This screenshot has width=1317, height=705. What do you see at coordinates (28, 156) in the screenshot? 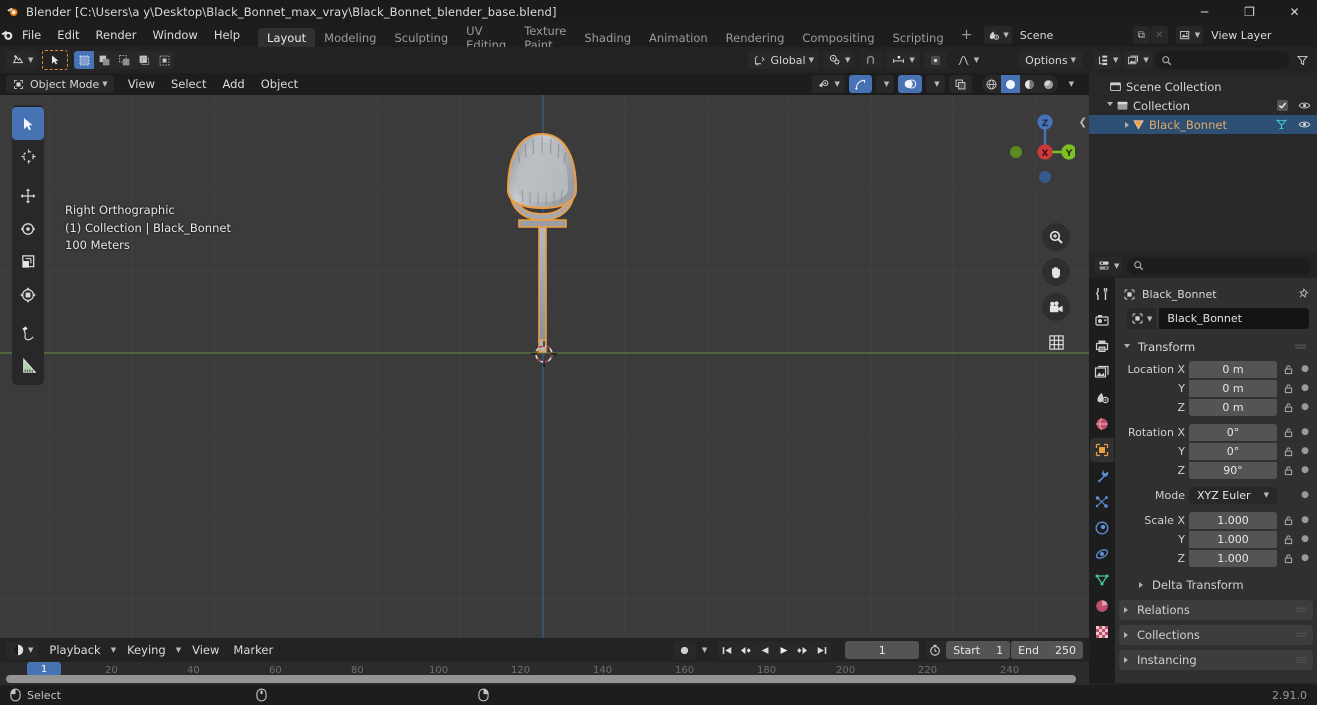
I see `cursor-tool` at bounding box center [28, 156].